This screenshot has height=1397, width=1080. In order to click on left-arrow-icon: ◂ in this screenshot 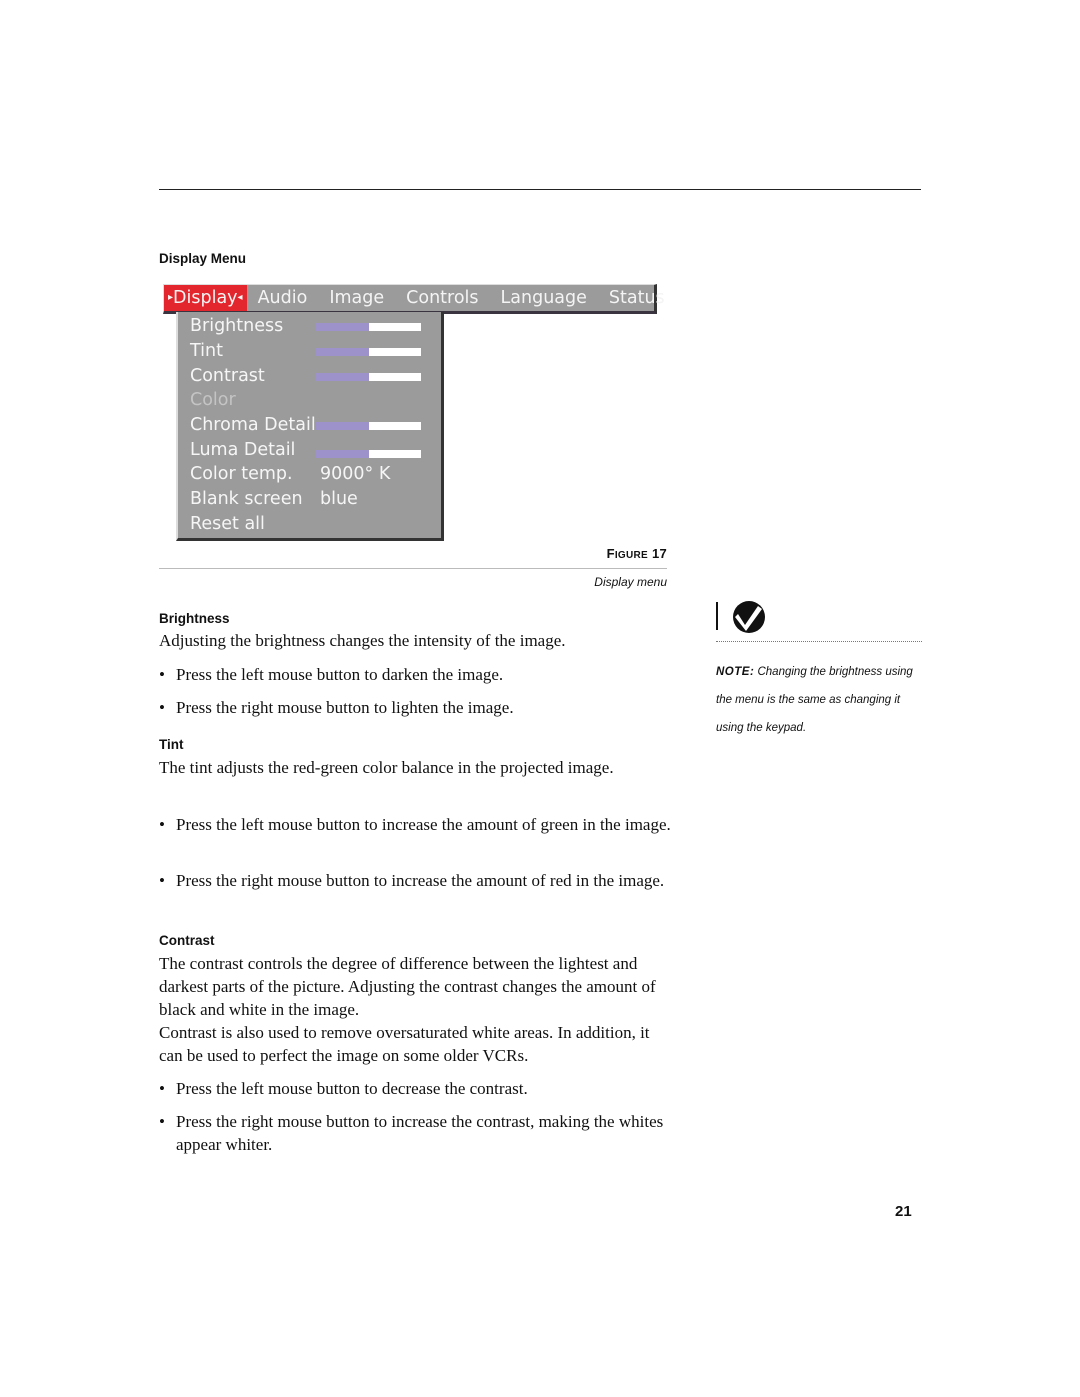, I will do `click(240, 297)`.